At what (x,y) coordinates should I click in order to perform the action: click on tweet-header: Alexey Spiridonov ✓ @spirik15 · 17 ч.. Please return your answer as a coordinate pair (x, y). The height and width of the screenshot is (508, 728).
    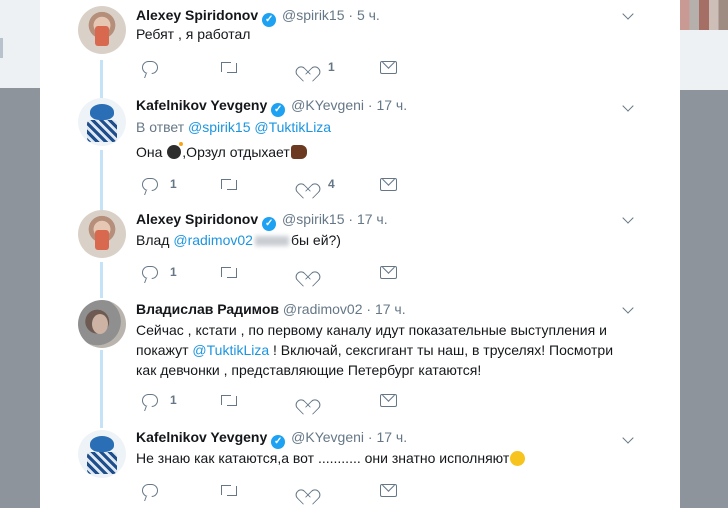
    Looking at the image, I should click on (262, 220).